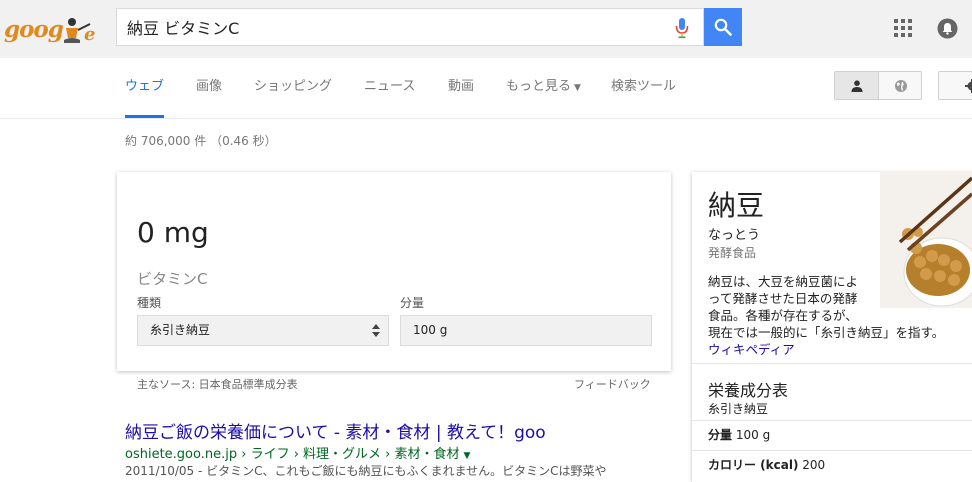 This screenshot has height=482, width=972. What do you see at coordinates (526, 330) in the screenshot?
I see `amount-input: 100 g` at bounding box center [526, 330].